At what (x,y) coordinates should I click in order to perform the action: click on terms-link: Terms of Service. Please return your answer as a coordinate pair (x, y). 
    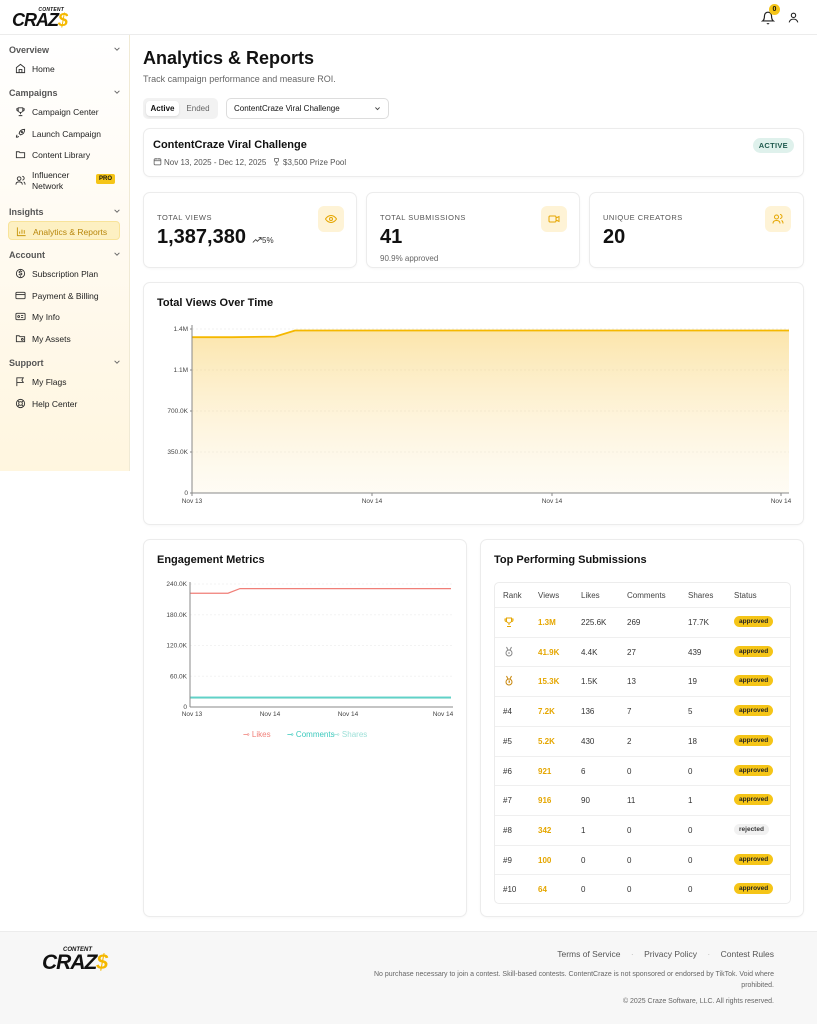
    Looking at the image, I should click on (588, 954).